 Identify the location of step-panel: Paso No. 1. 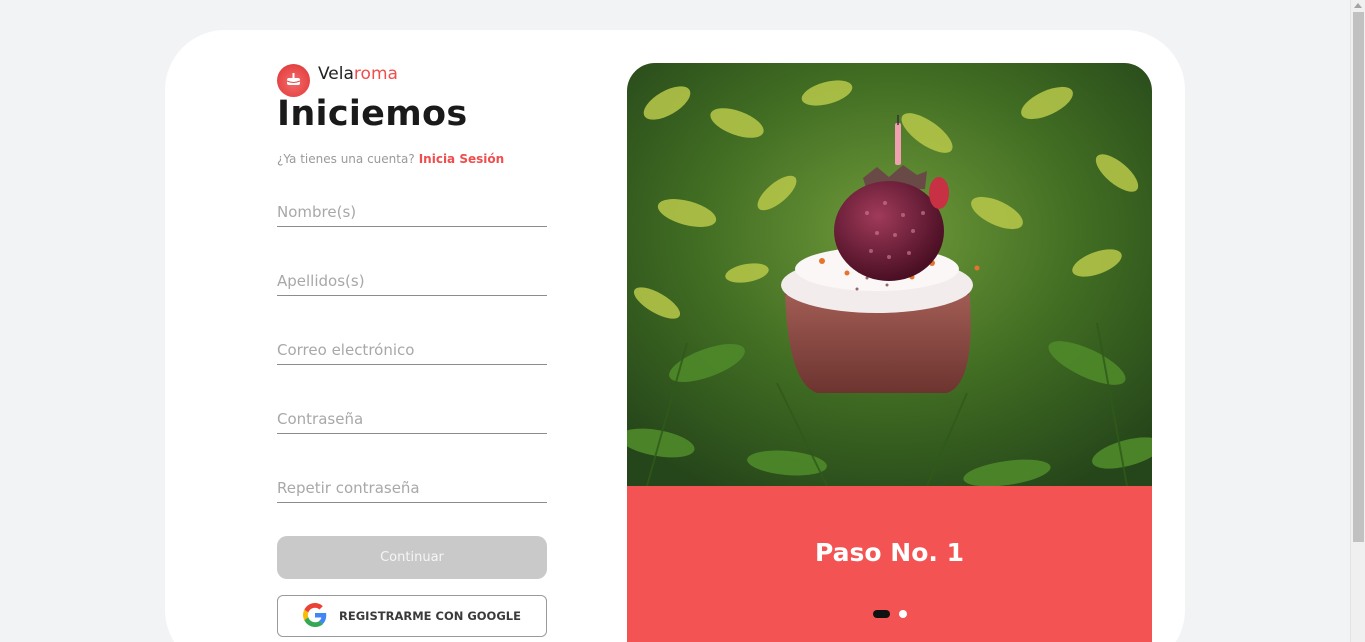
(889, 564).